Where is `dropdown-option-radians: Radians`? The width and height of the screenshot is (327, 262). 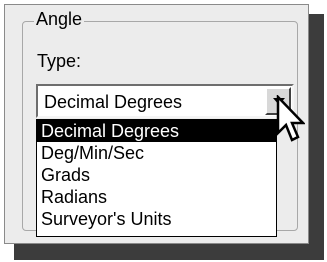
dropdown-option-radians: Radians is located at coordinates (156, 197).